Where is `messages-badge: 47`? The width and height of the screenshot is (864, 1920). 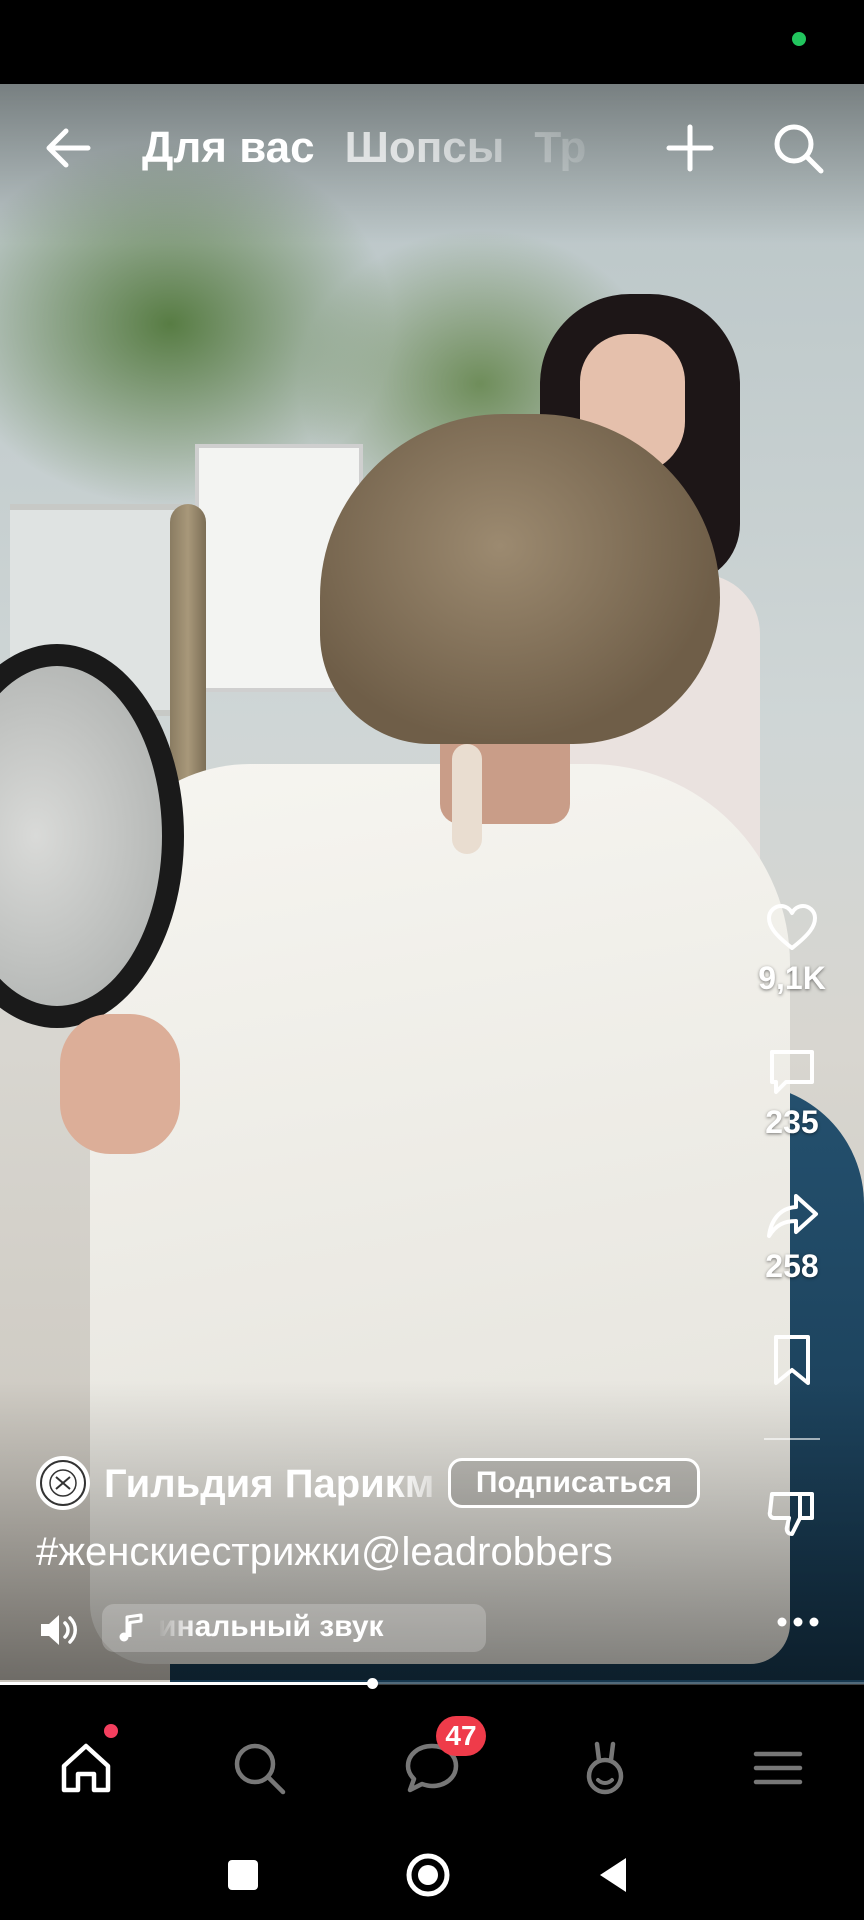
messages-badge: 47 is located at coordinates (461, 1736).